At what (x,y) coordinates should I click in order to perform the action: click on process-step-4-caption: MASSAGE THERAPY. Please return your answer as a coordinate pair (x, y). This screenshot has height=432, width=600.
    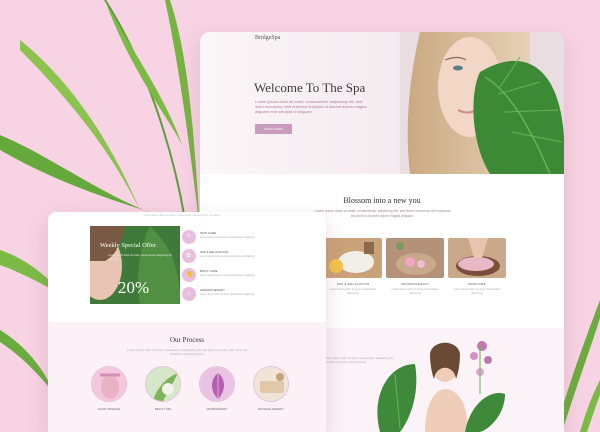
    Looking at the image, I should click on (271, 409).